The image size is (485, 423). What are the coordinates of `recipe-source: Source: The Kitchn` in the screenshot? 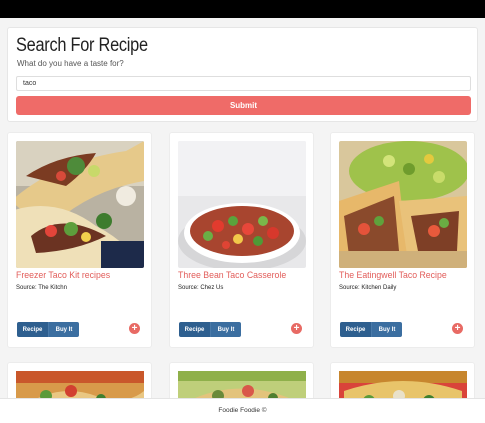 It's located at (41, 288).